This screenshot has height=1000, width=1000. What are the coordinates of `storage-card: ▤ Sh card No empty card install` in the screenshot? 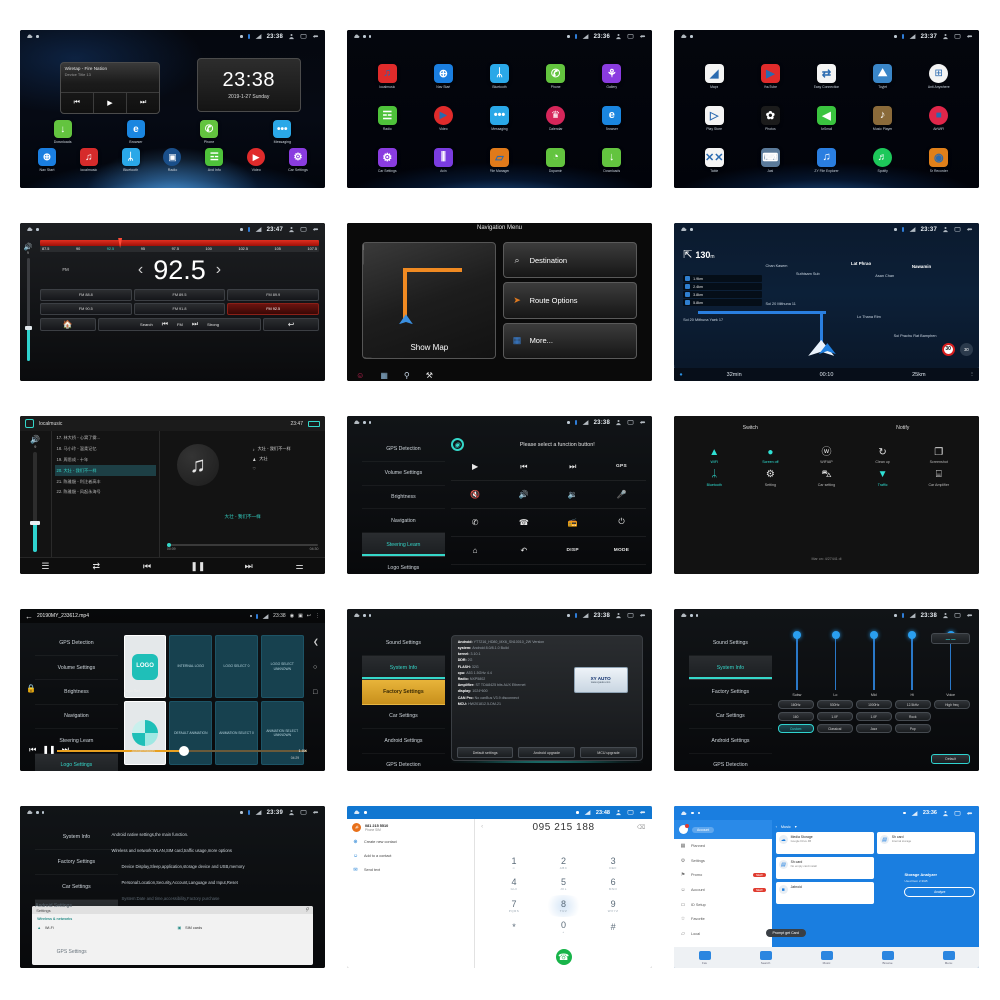 It's located at (824, 868).